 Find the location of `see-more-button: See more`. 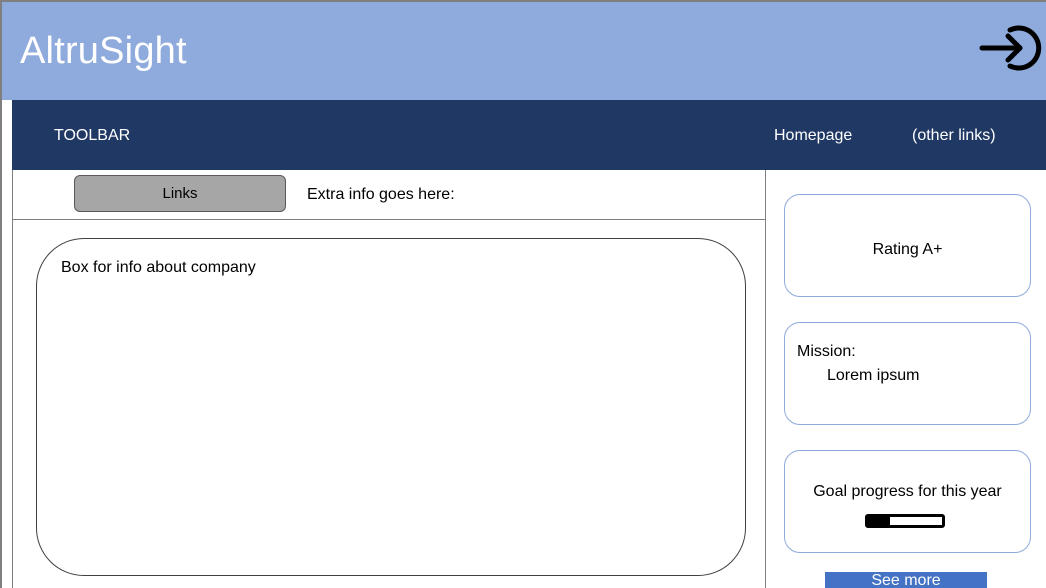

see-more-button: See more is located at coordinates (906, 580).